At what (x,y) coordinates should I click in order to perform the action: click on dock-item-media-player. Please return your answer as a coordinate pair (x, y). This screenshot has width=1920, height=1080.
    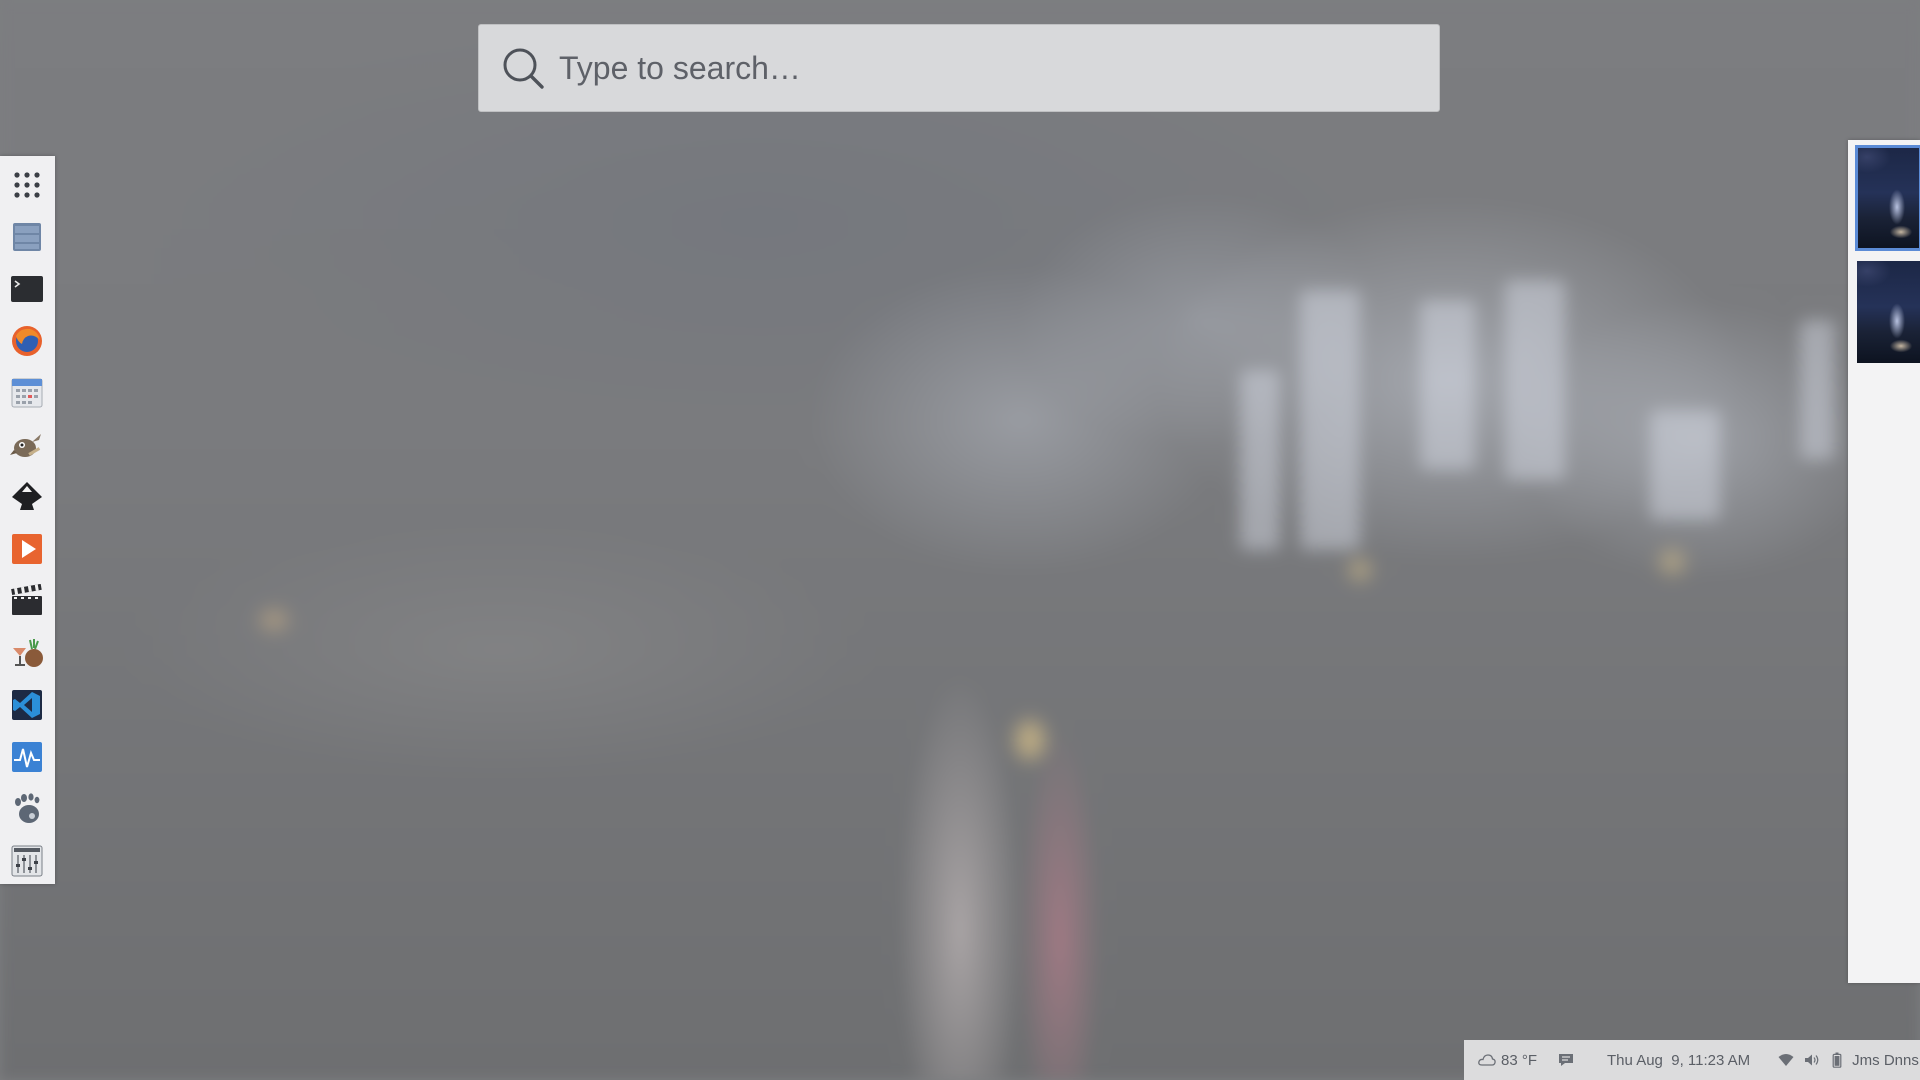
    Looking at the image, I should click on (27, 549).